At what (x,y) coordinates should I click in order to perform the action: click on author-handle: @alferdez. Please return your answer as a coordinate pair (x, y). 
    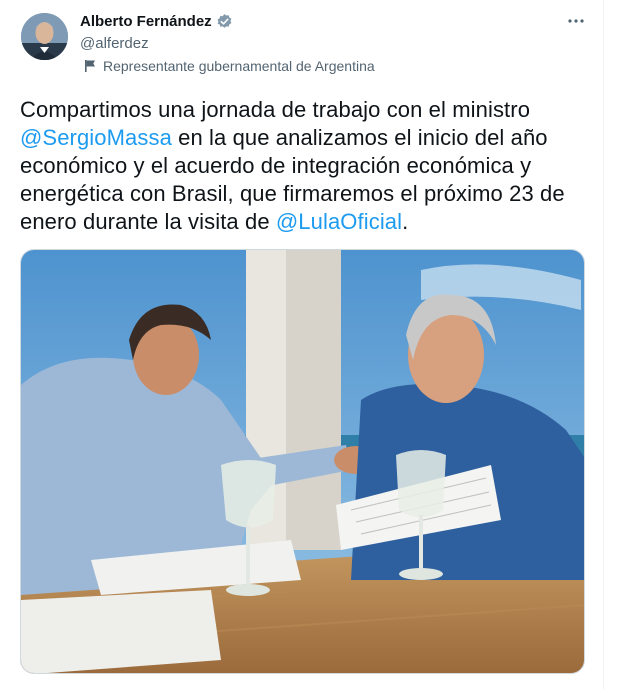
    Looking at the image, I should click on (114, 43).